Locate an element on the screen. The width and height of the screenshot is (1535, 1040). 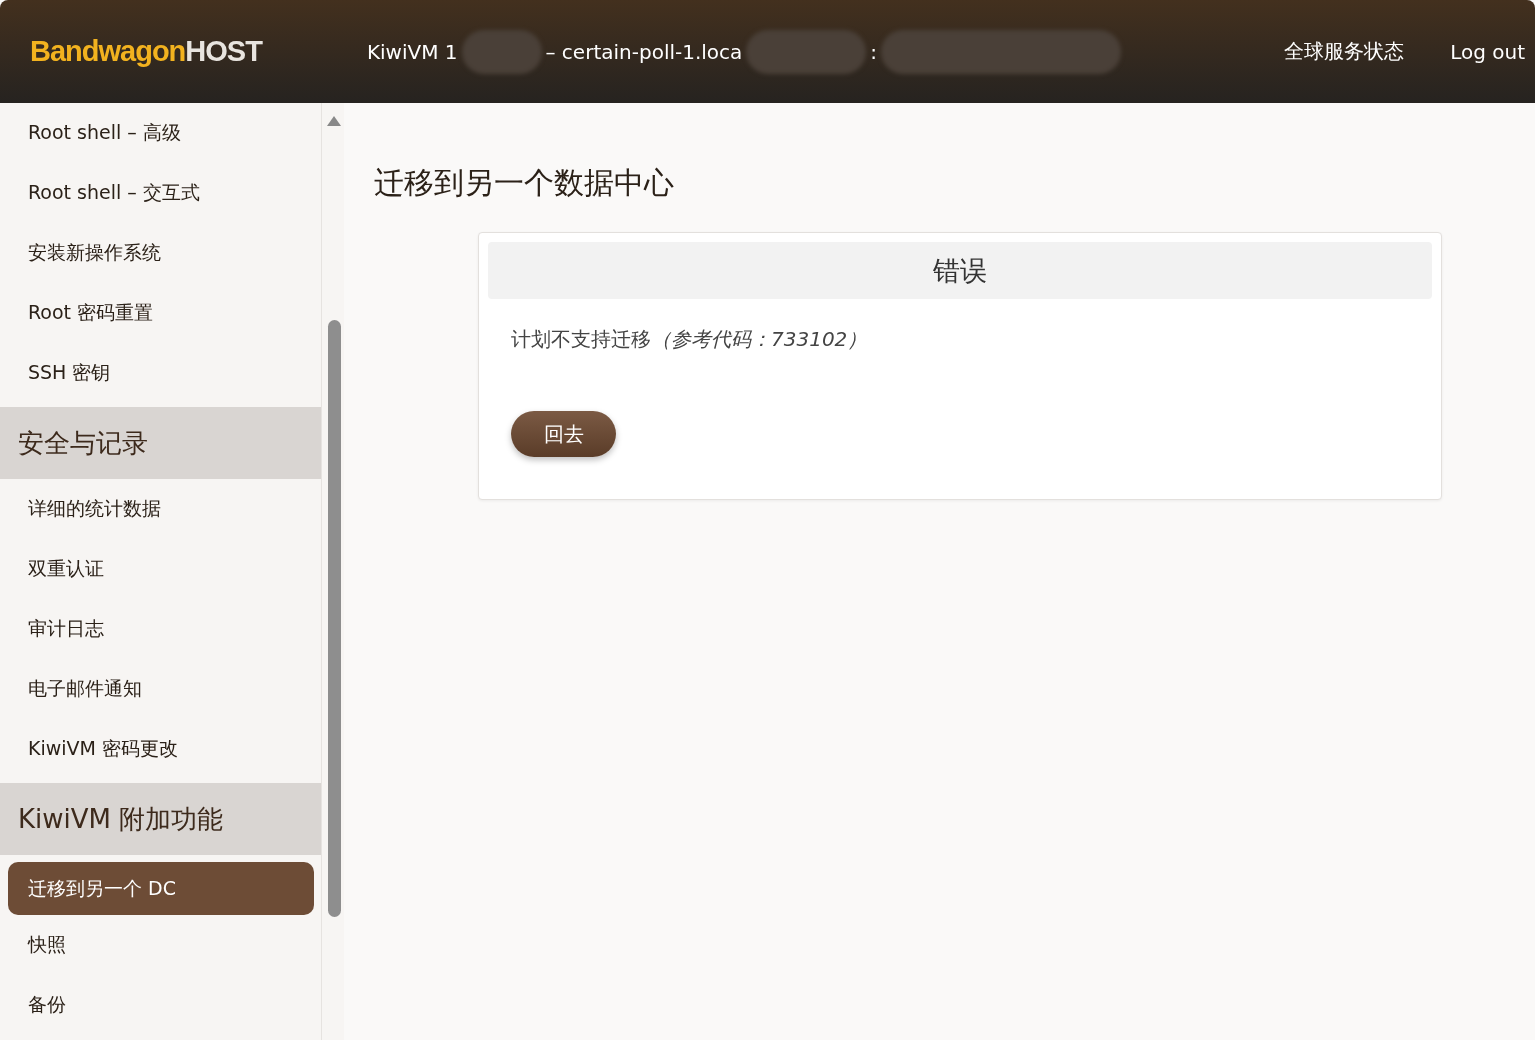
sidebar-item: KiwiVM 密码更改 is located at coordinates (160, 749).